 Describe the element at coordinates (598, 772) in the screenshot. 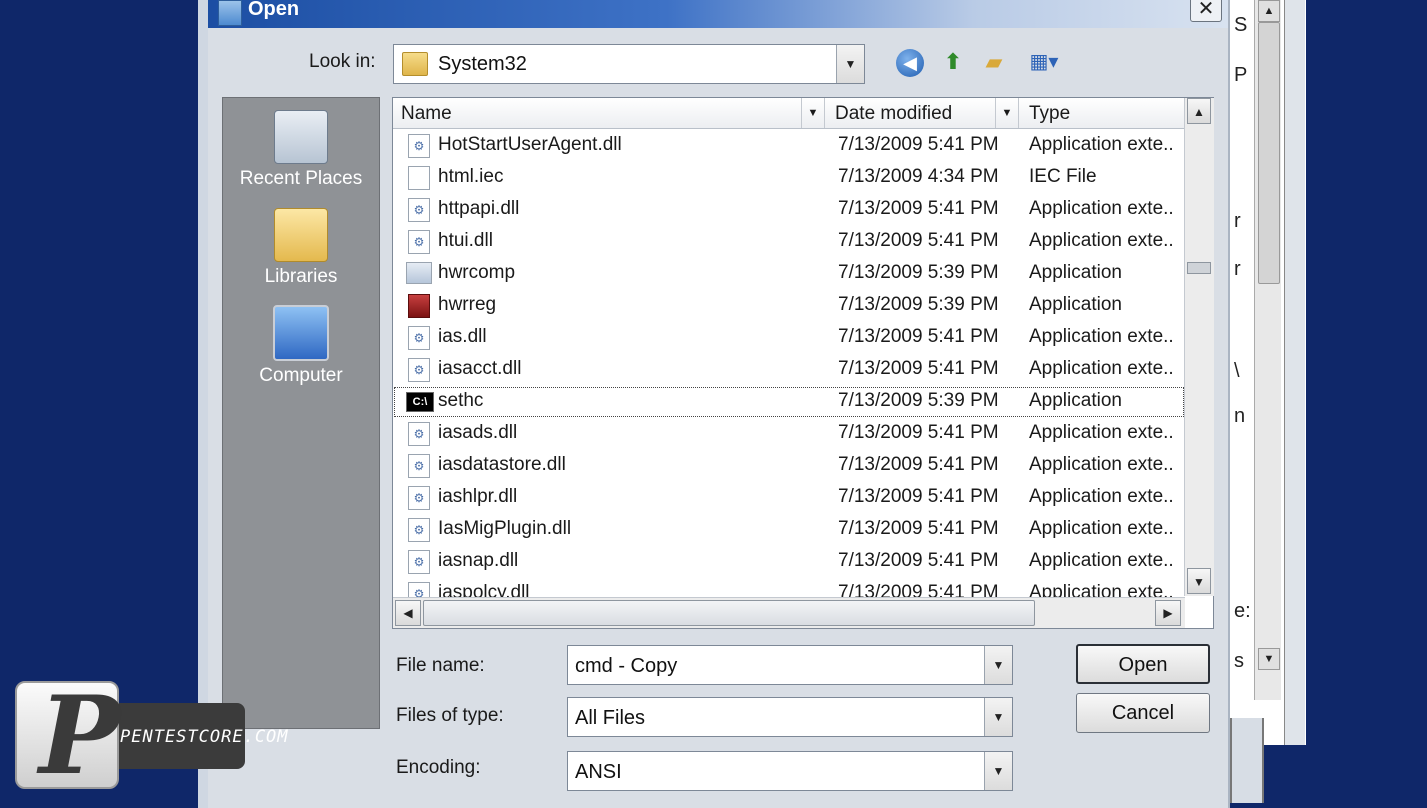

I see `encoding-value: ANSI` at that location.